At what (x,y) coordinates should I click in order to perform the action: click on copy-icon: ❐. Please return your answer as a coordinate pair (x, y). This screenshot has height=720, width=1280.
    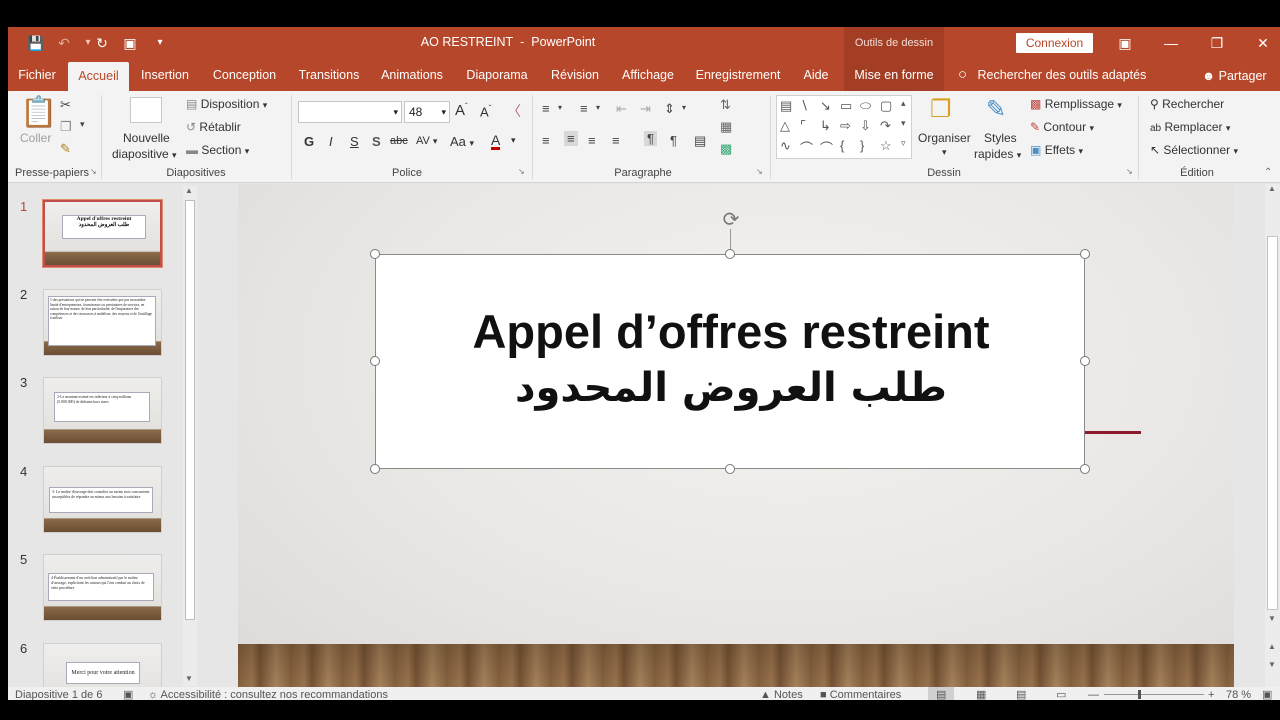
    Looking at the image, I should click on (66, 127).